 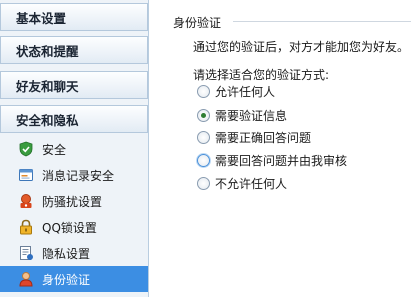 What do you see at coordinates (245, 91) in the screenshot?
I see `option-label: 允许任何人` at bounding box center [245, 91].